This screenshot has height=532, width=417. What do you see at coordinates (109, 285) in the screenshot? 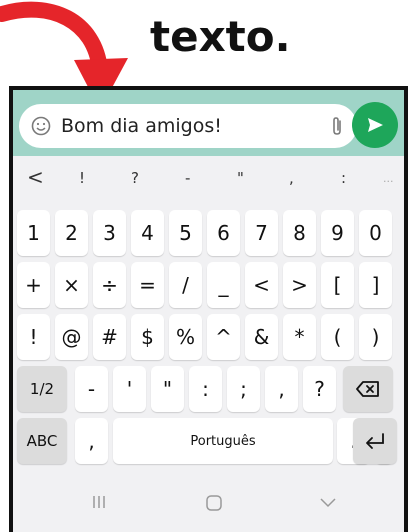
I see `key: ÷` at bounding box center [109, 285].